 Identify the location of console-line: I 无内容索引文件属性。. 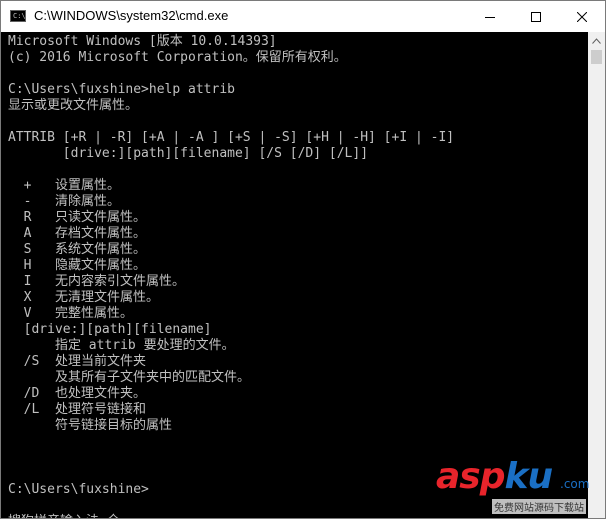
(96, 281).